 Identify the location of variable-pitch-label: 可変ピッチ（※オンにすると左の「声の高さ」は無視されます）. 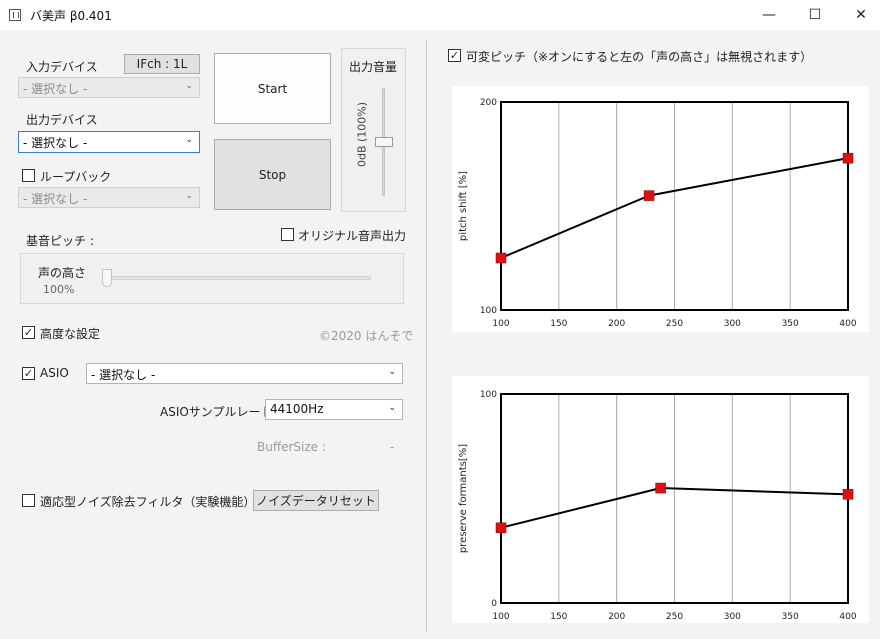
(639, 57).